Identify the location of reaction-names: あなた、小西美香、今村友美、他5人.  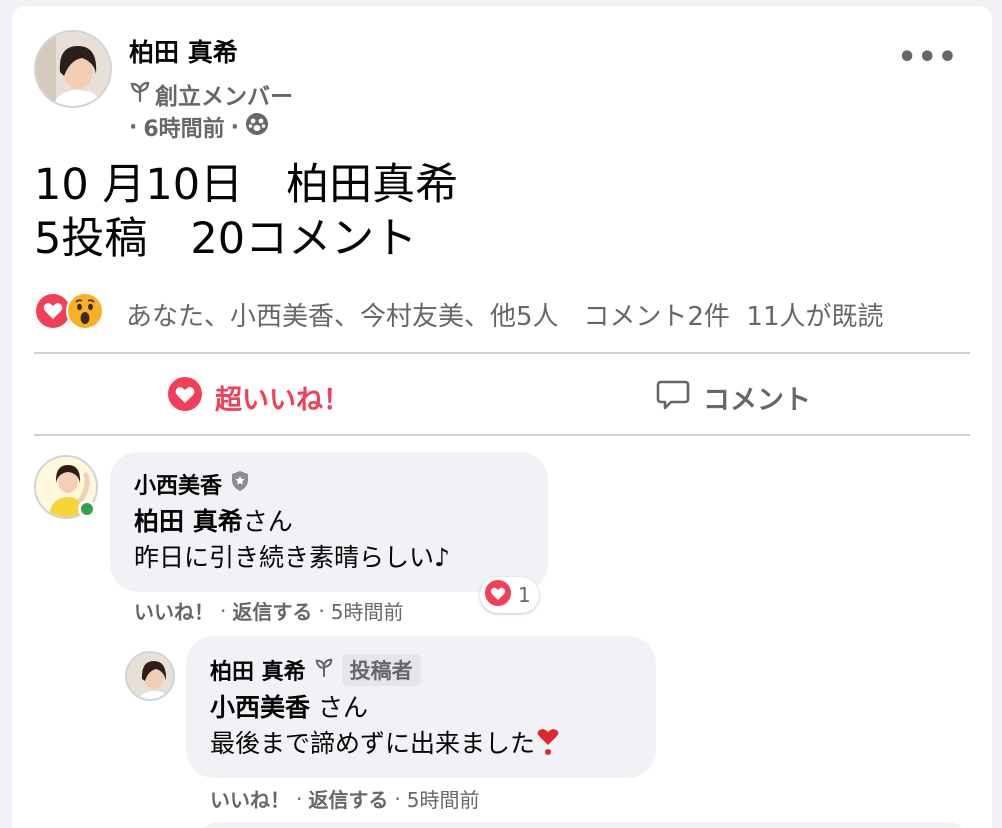
(342, 317).